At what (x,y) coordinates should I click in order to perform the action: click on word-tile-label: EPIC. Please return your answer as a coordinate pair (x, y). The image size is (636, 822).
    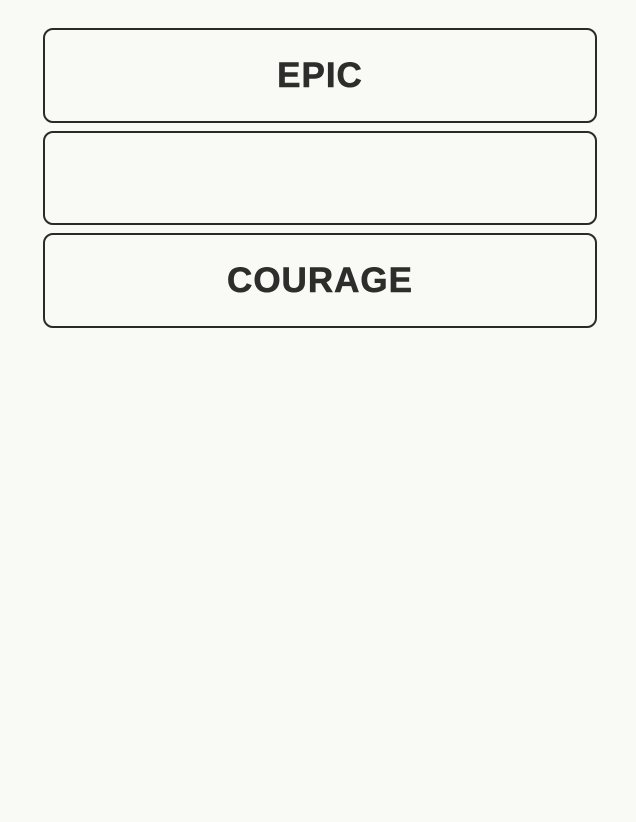
    Looking at the image, I should click on (320, 75).